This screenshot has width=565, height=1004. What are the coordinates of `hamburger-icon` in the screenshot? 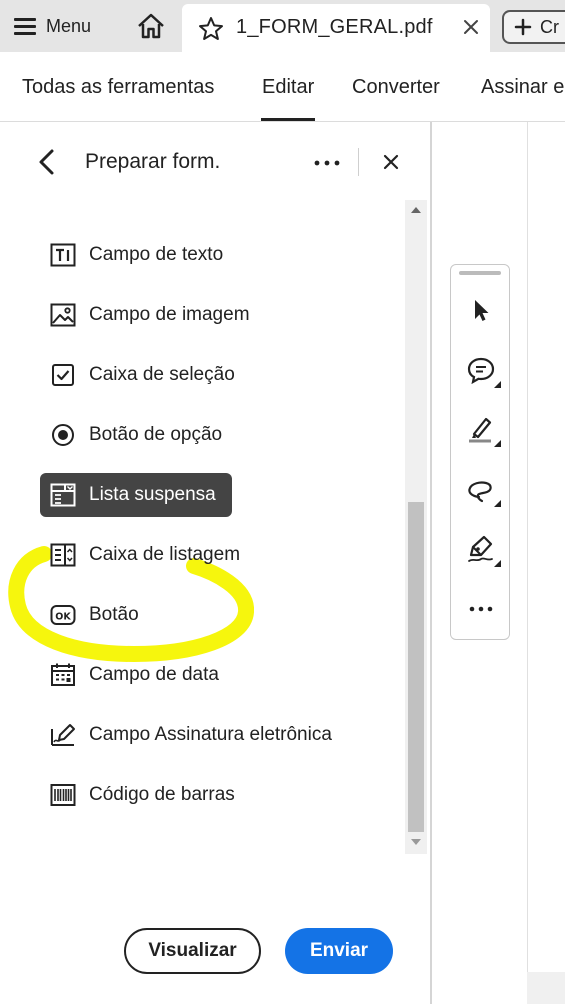 It's located at (25, 26).